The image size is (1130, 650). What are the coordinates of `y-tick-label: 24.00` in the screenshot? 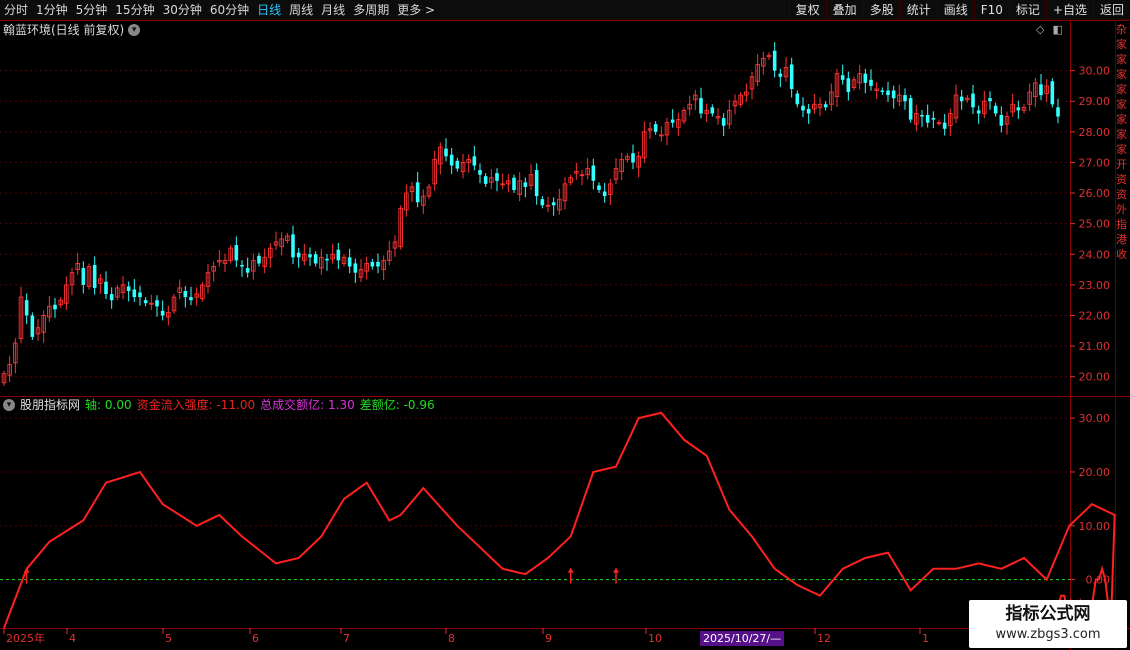 It's located at (1095, 254).